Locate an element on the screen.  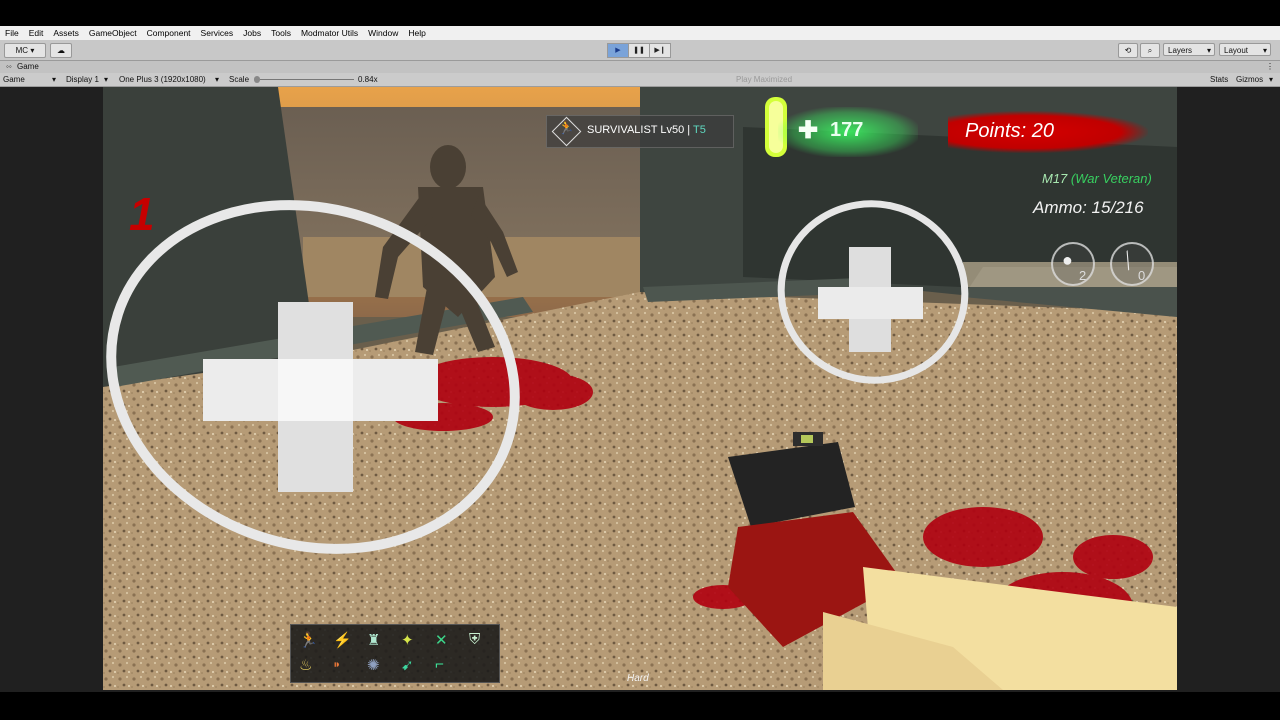
bottom-letterbox is located at coordinates (640, 706).